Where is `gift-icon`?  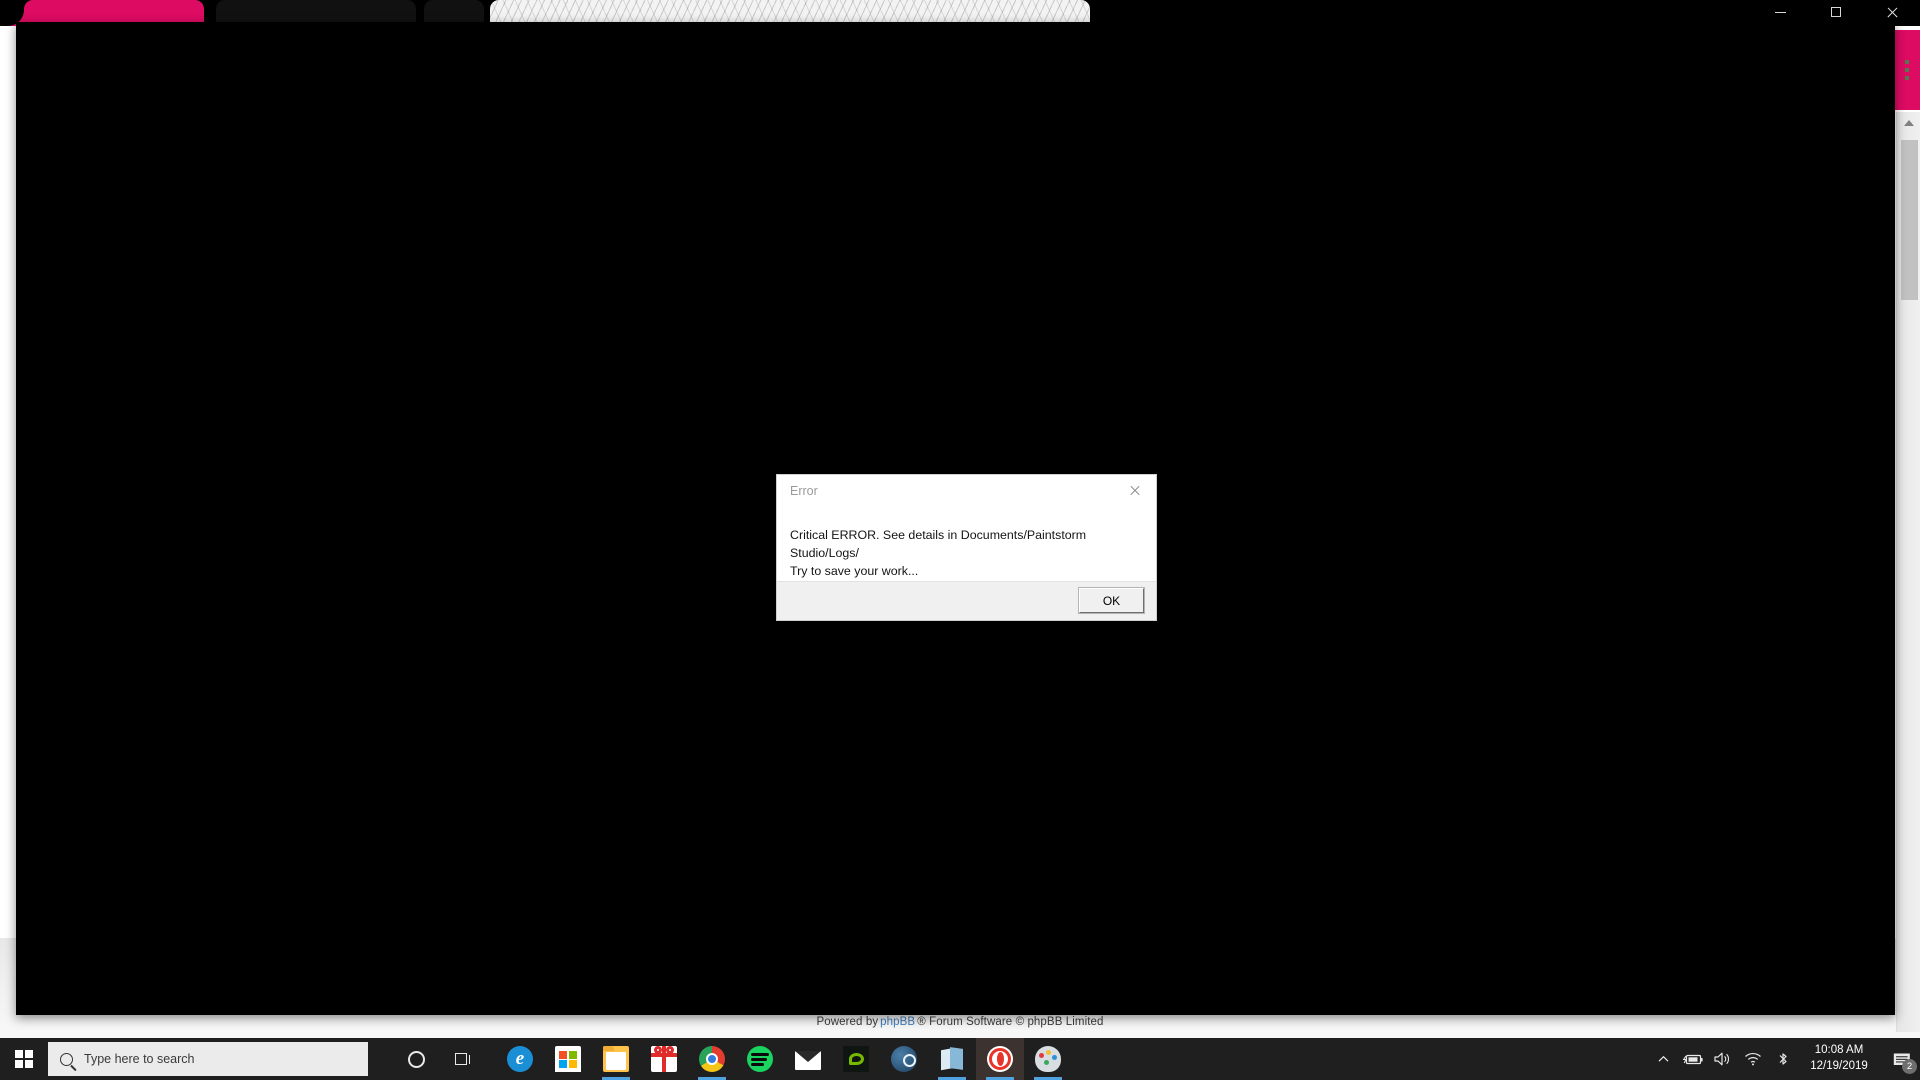
gift-icon is located at coordinates (664, 1059).